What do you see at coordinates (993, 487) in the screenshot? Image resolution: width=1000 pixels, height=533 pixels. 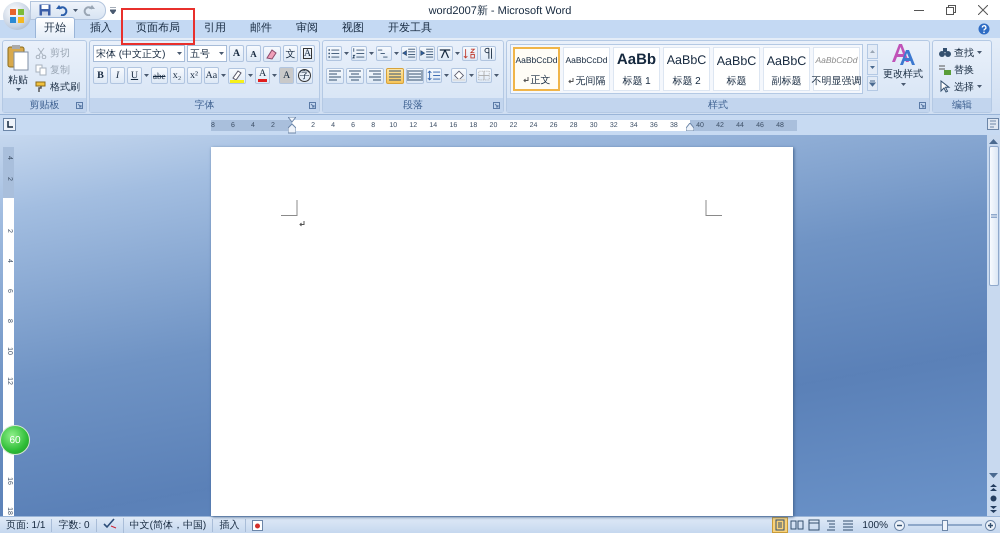 I see `previous-page-icon` at bounding box center [993, 487].